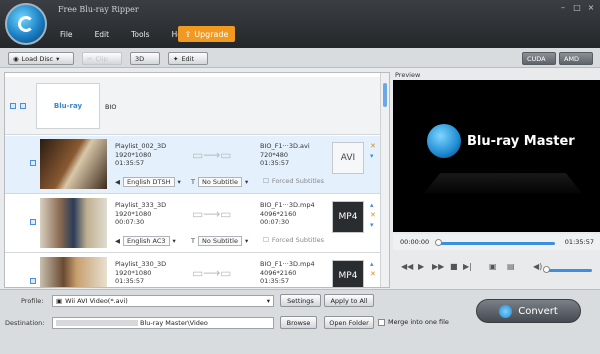 The image size is (600, 354). Describe the element at coordinates (275, 163) in the screenshot. I see `output-duration: 01:35:57` at that location.